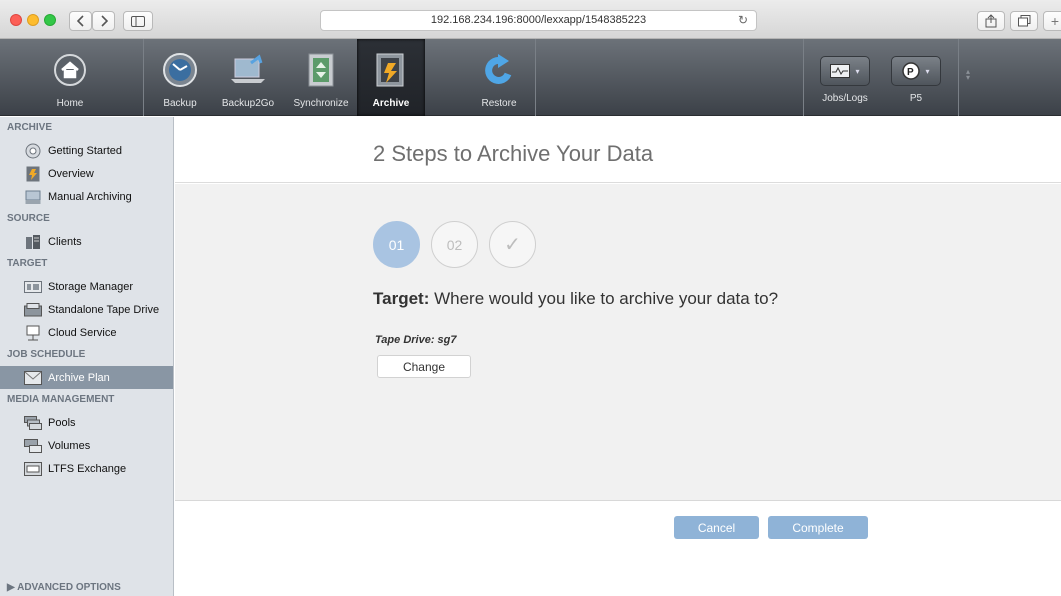 This screenshot has width=1061, height=596. I want to click on sidebar-icon, so click(138, 21).